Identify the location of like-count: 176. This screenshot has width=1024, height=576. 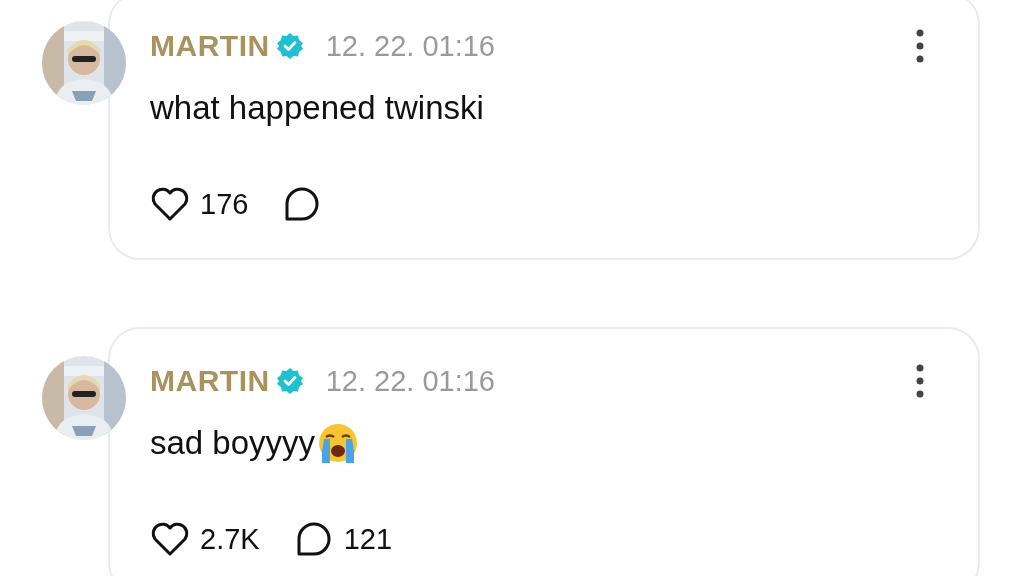
(224, 204).